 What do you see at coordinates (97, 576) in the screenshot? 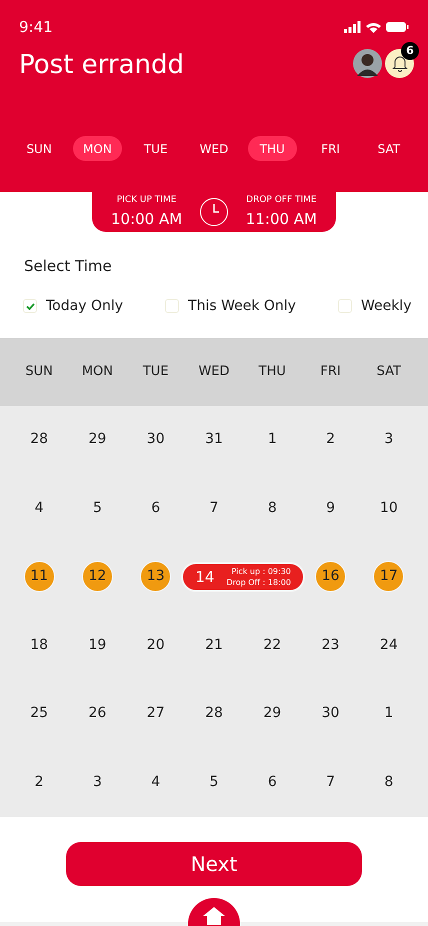
I see `calendar-day: 12` at bounding box center [97, 576].